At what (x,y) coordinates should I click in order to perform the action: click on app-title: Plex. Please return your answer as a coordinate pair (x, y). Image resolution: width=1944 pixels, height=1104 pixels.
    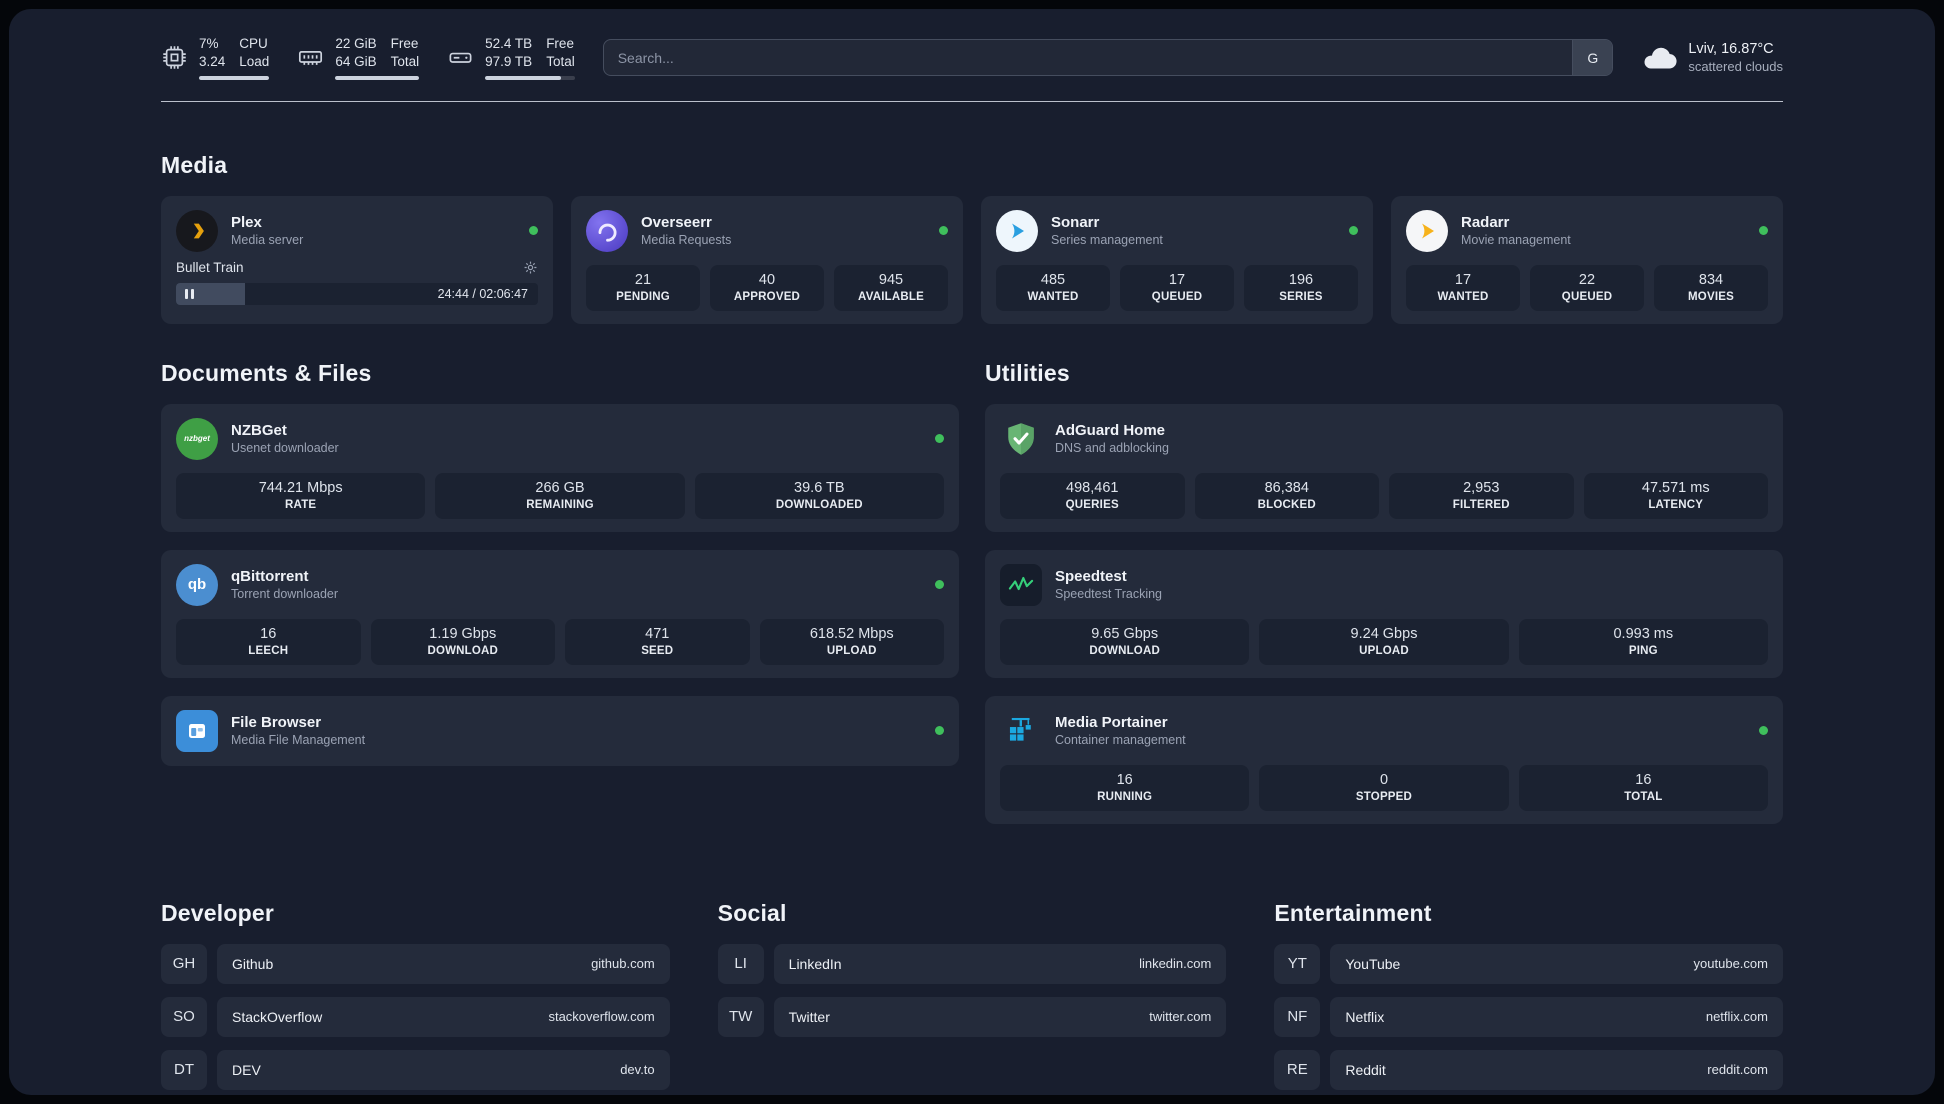
    Looking at the image, I should click on (246, 223).